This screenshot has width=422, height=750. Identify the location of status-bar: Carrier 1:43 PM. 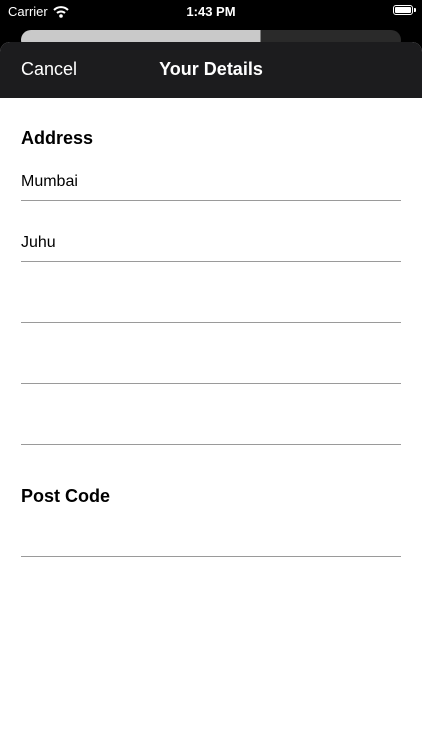
(211, 11).